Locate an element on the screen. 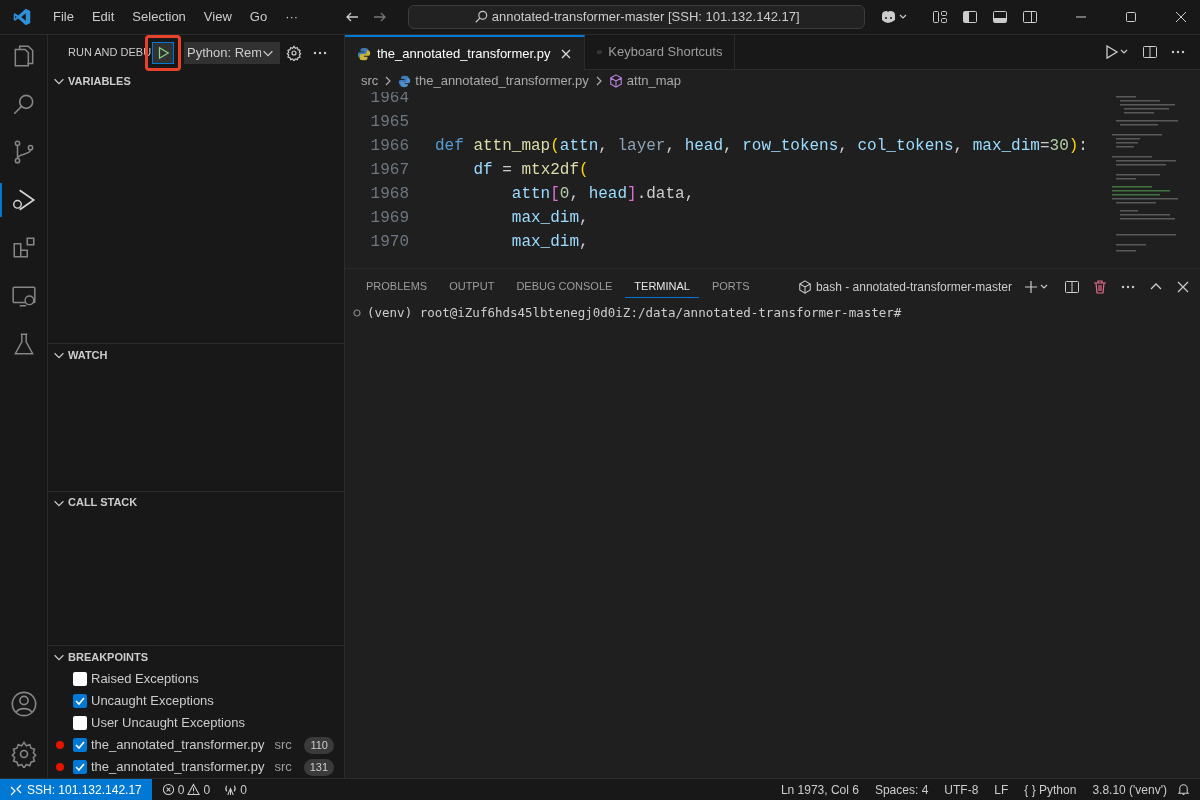 This screenshot has height=800, width=1200. split-editor-icon is located at coordinates (1150, 52).